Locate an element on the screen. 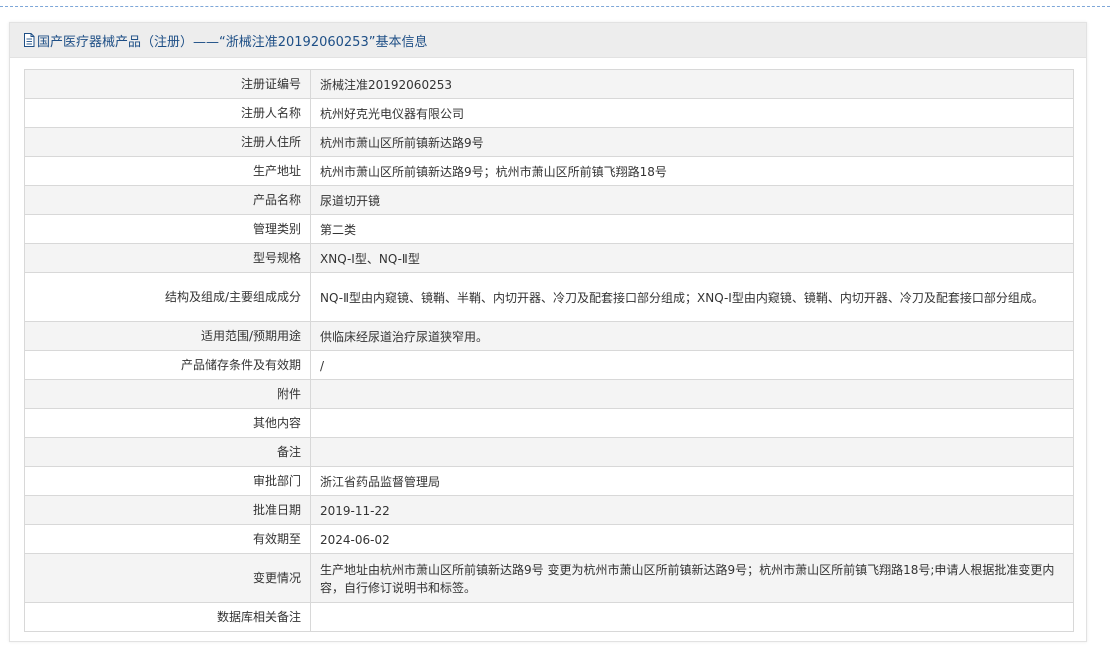 Image resolution: width=1110 pixels, height=658 pixels. table-row: 注册人名称 杭州好克光电仪器有限公司 is located at coordinates (549, 113).